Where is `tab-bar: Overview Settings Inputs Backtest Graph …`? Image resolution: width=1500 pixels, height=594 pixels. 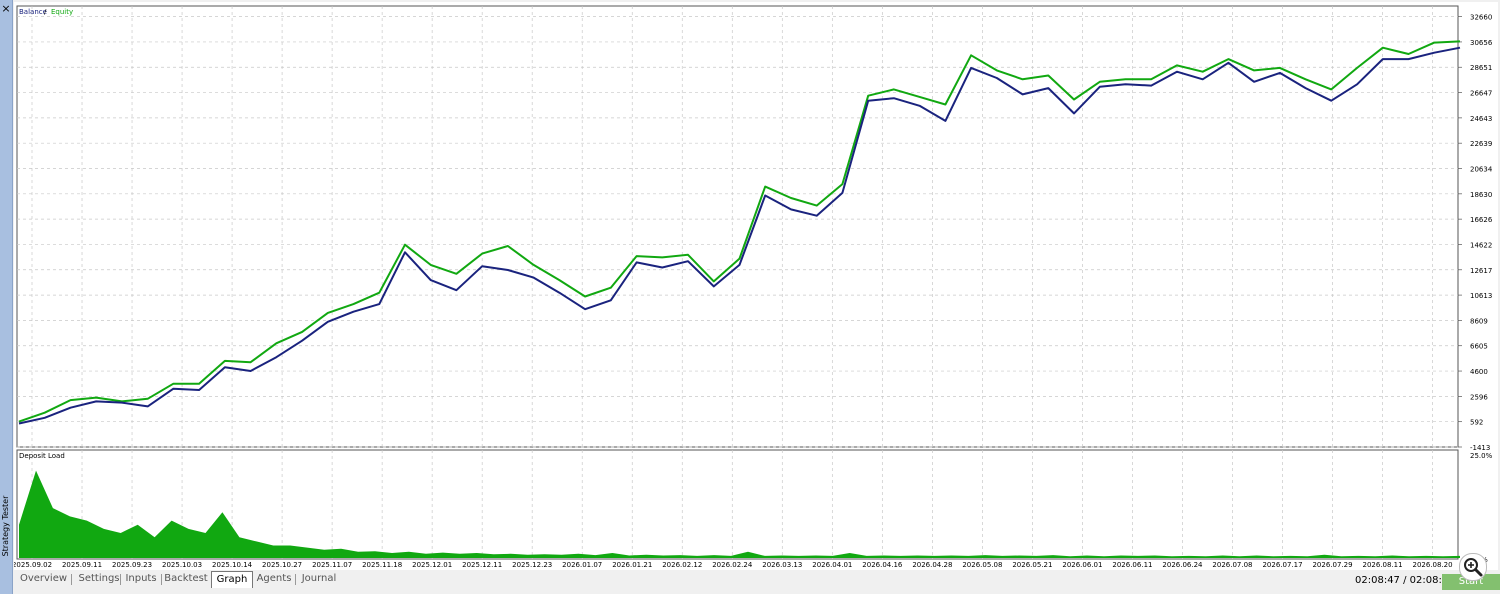 tab-bar: Overview Settings Inputs Backtest Graph … is located at coordinates (757, 580).